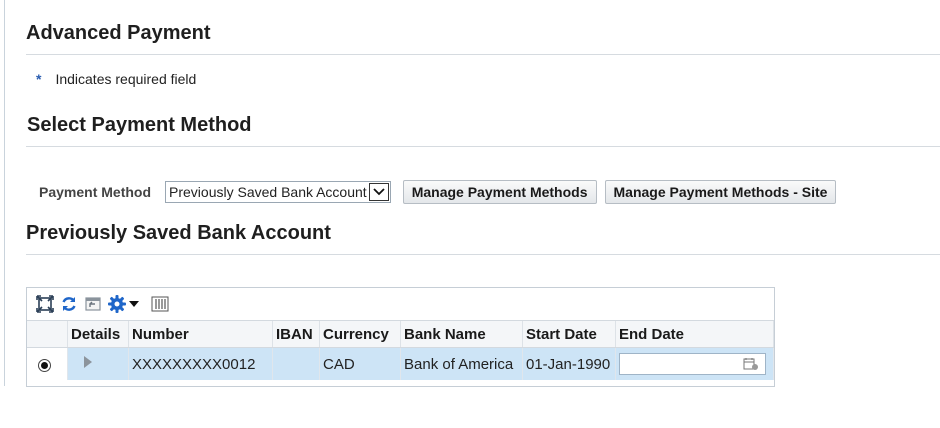 The image size is (940, 428). I want to click on end-date-column-header: End Date, so click(694, 334).